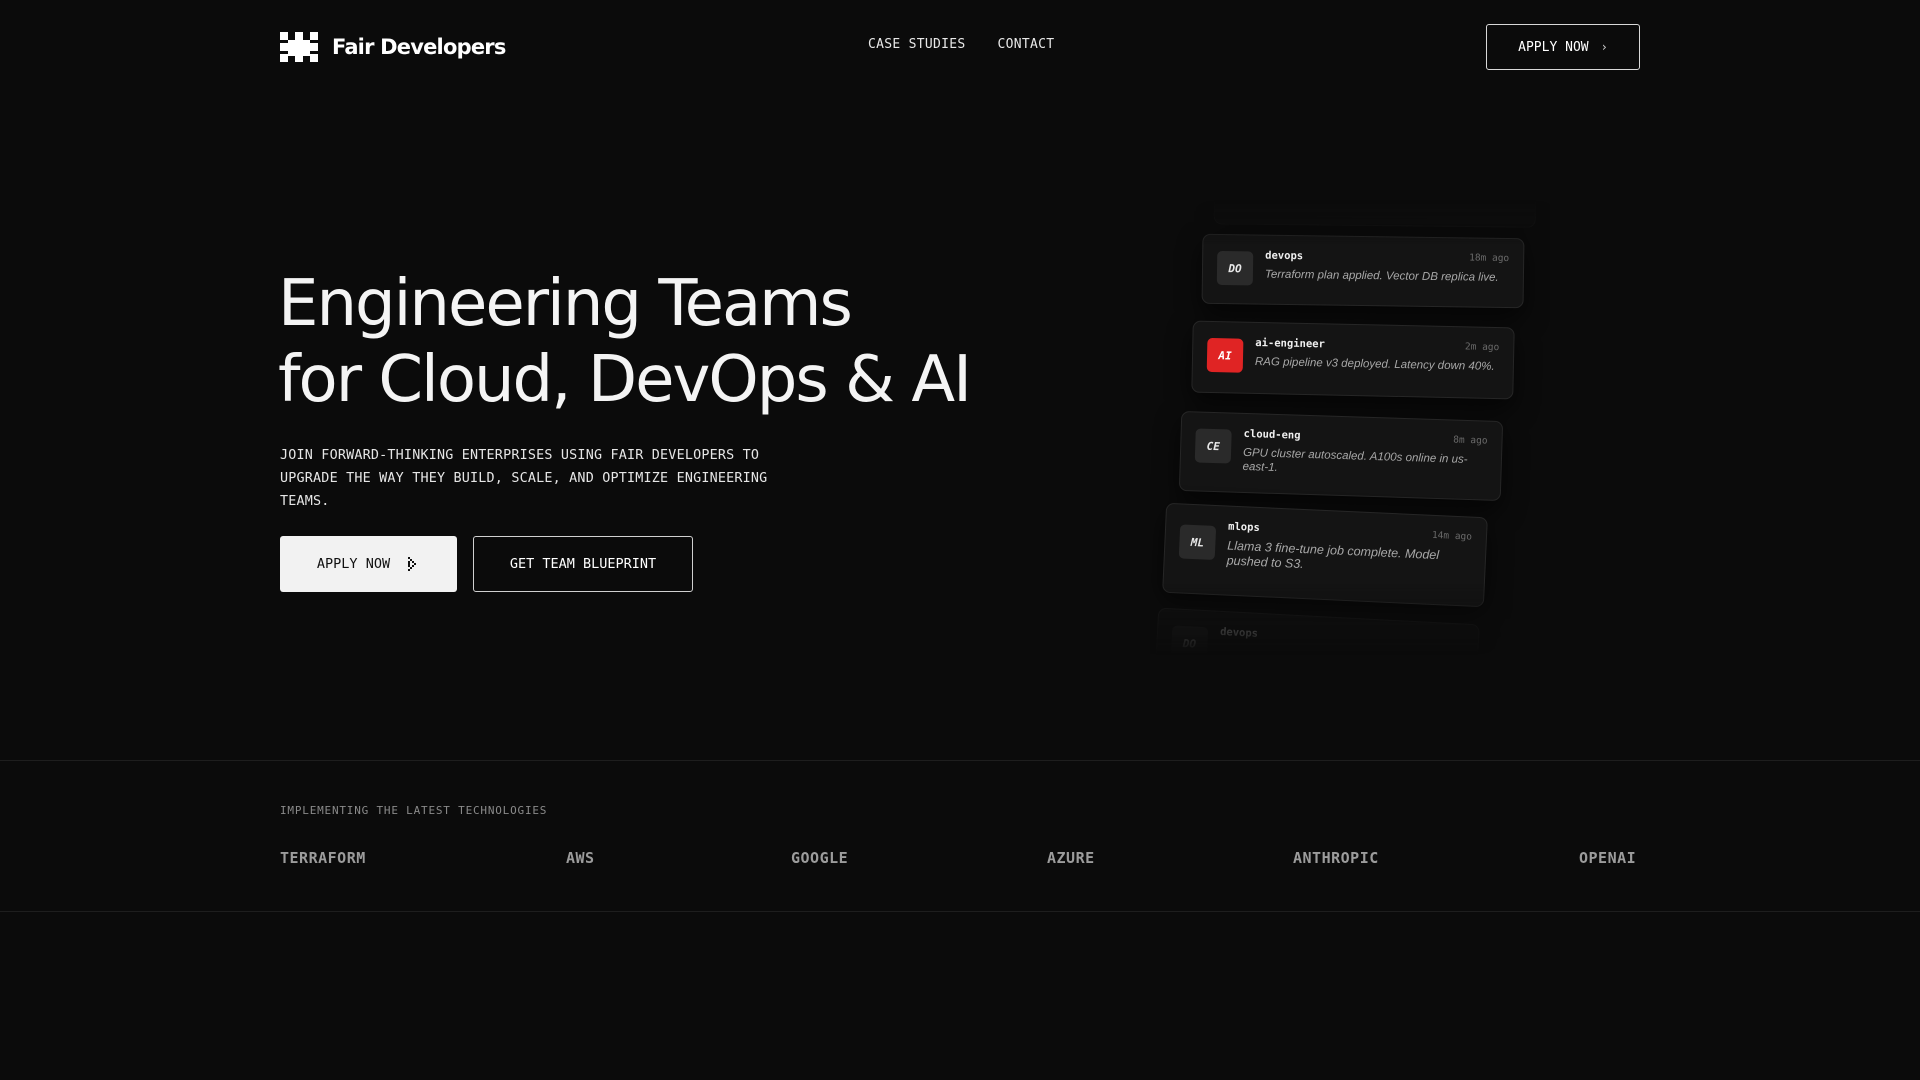 This screenshot has width=1920, height=1080. Describe the element at coordinates (1244, 527) in the screenshot. I see `feed-agent-name: mlops` at that location.